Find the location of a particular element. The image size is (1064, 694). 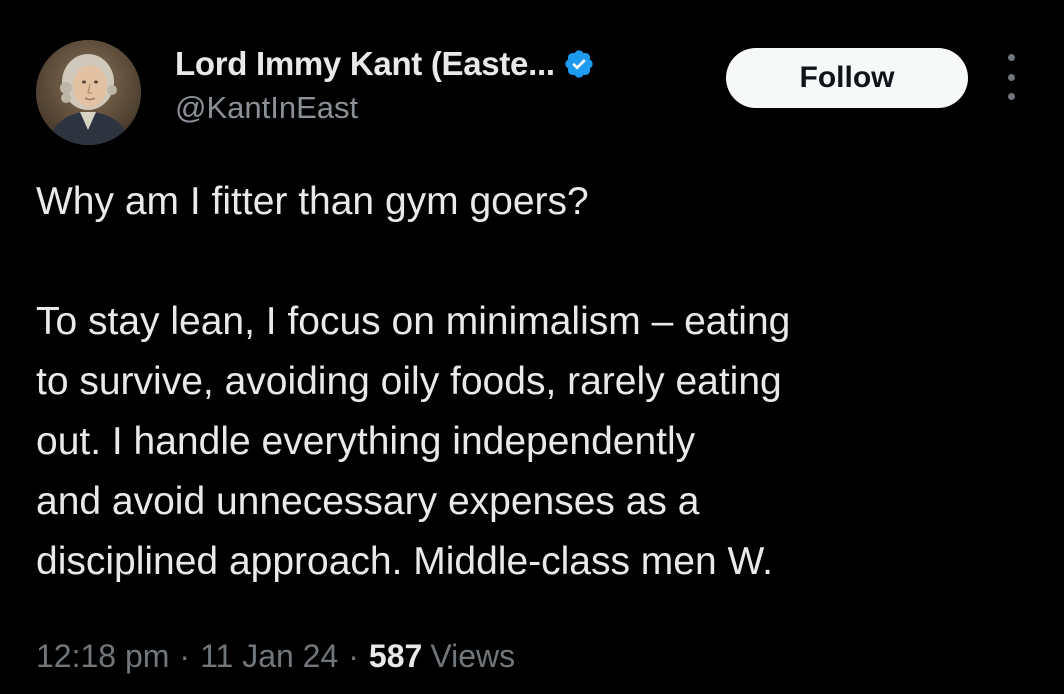

portrait-avatar-icon is located at coordinates (88, 92).